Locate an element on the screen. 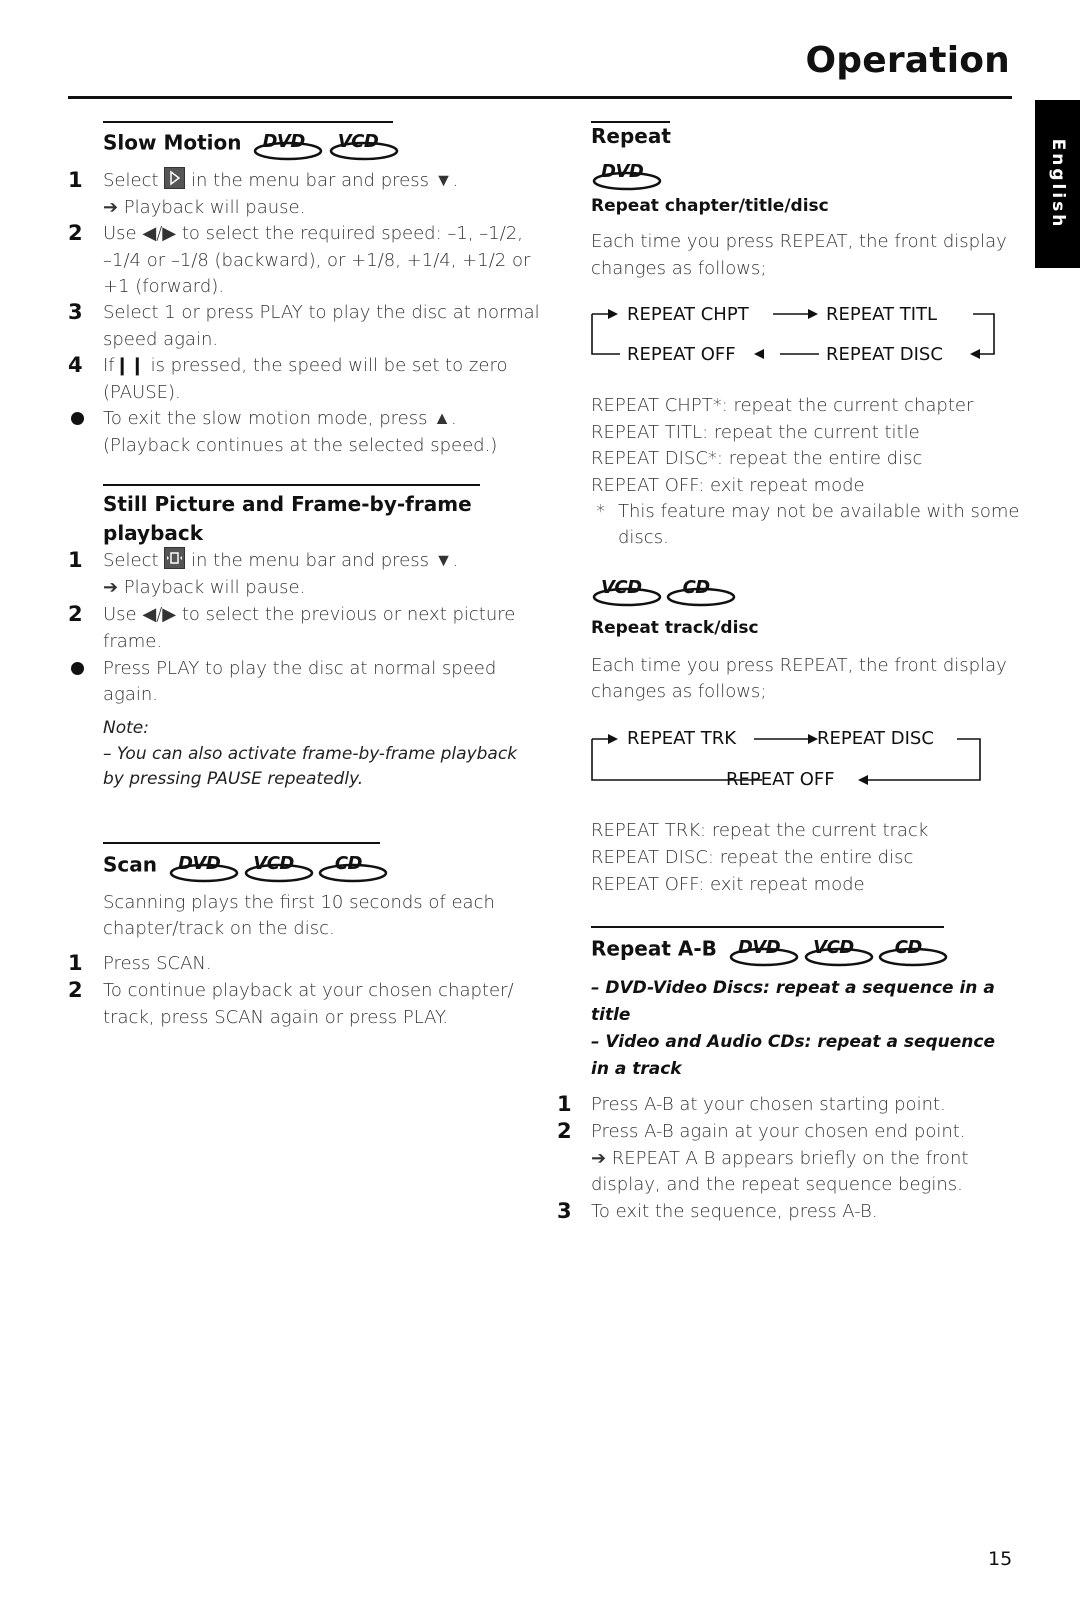 This screenshot has height=1618, width=1080. bullet-text: again. is located at coordinates (130, 694).